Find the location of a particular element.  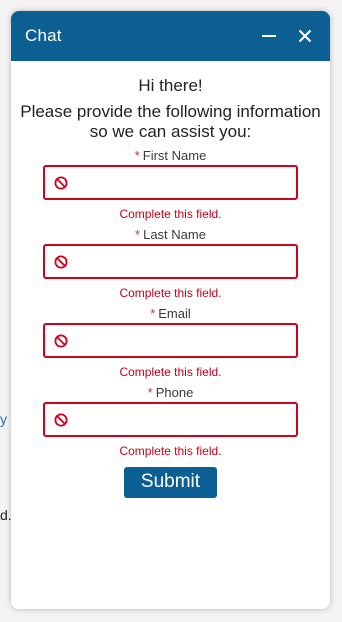

email-label: * Email is located at coordinates (170, 313).